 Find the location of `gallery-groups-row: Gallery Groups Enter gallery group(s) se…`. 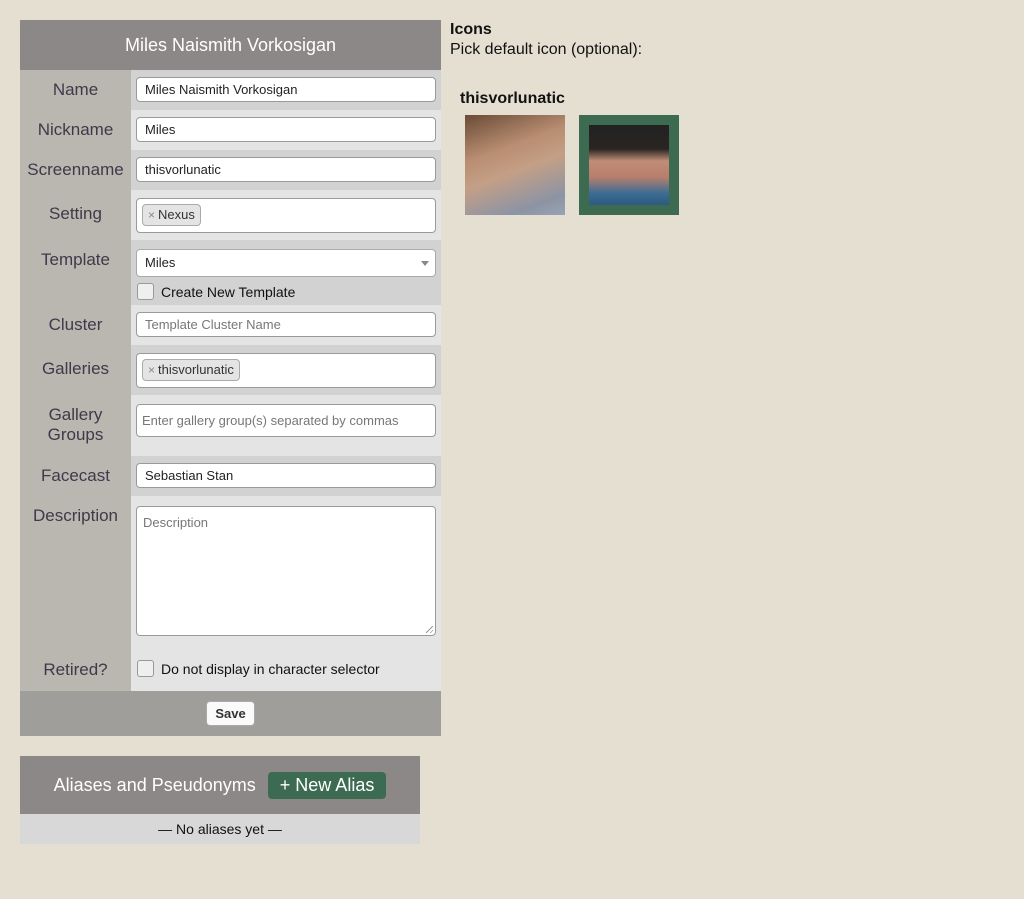

gallery-groups-row: Gallery Groups Enter gallery group(s) se… is located at coordinates (230, 425).